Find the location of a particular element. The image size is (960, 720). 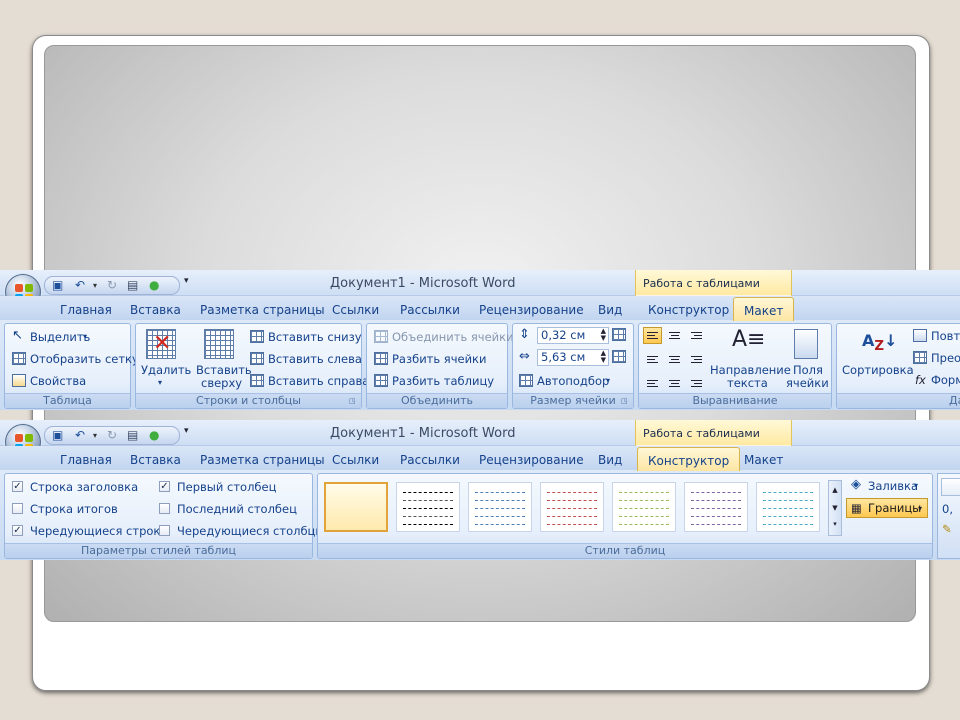

table-style-light-shading is located at coordinates (428, 507).